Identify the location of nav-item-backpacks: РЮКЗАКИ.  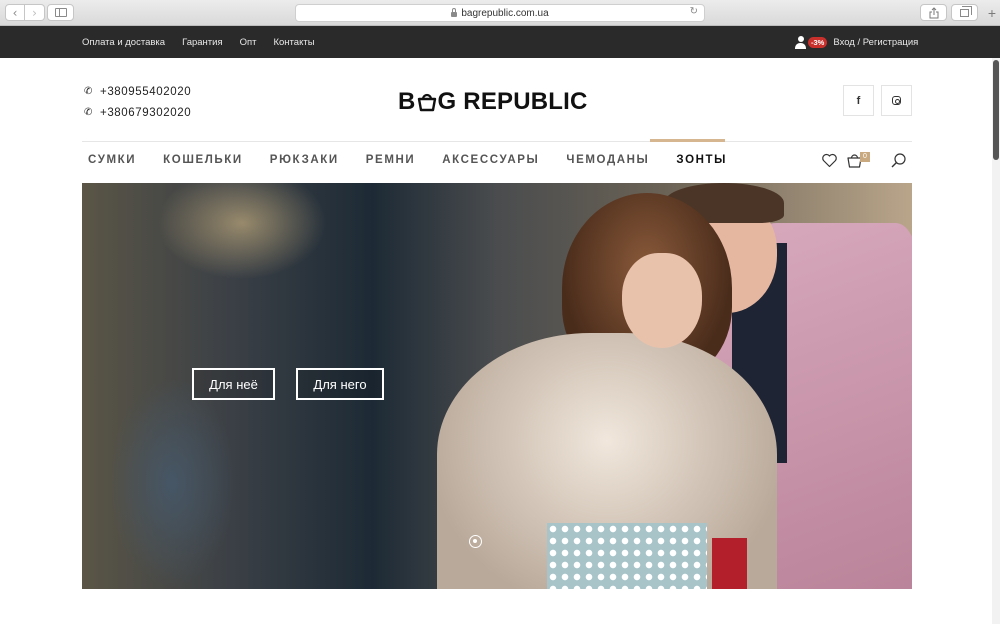
(304, 160).